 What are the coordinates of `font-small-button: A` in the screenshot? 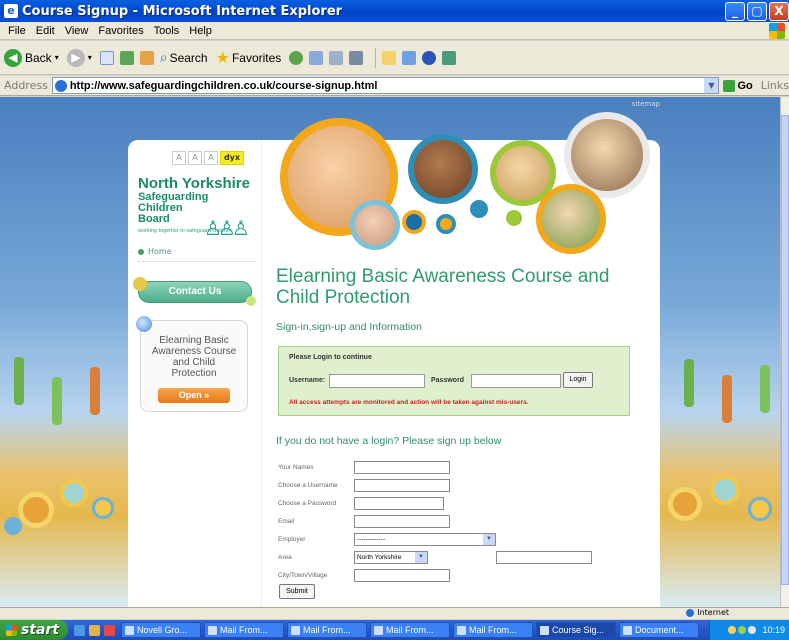 It's located at (179, 158).